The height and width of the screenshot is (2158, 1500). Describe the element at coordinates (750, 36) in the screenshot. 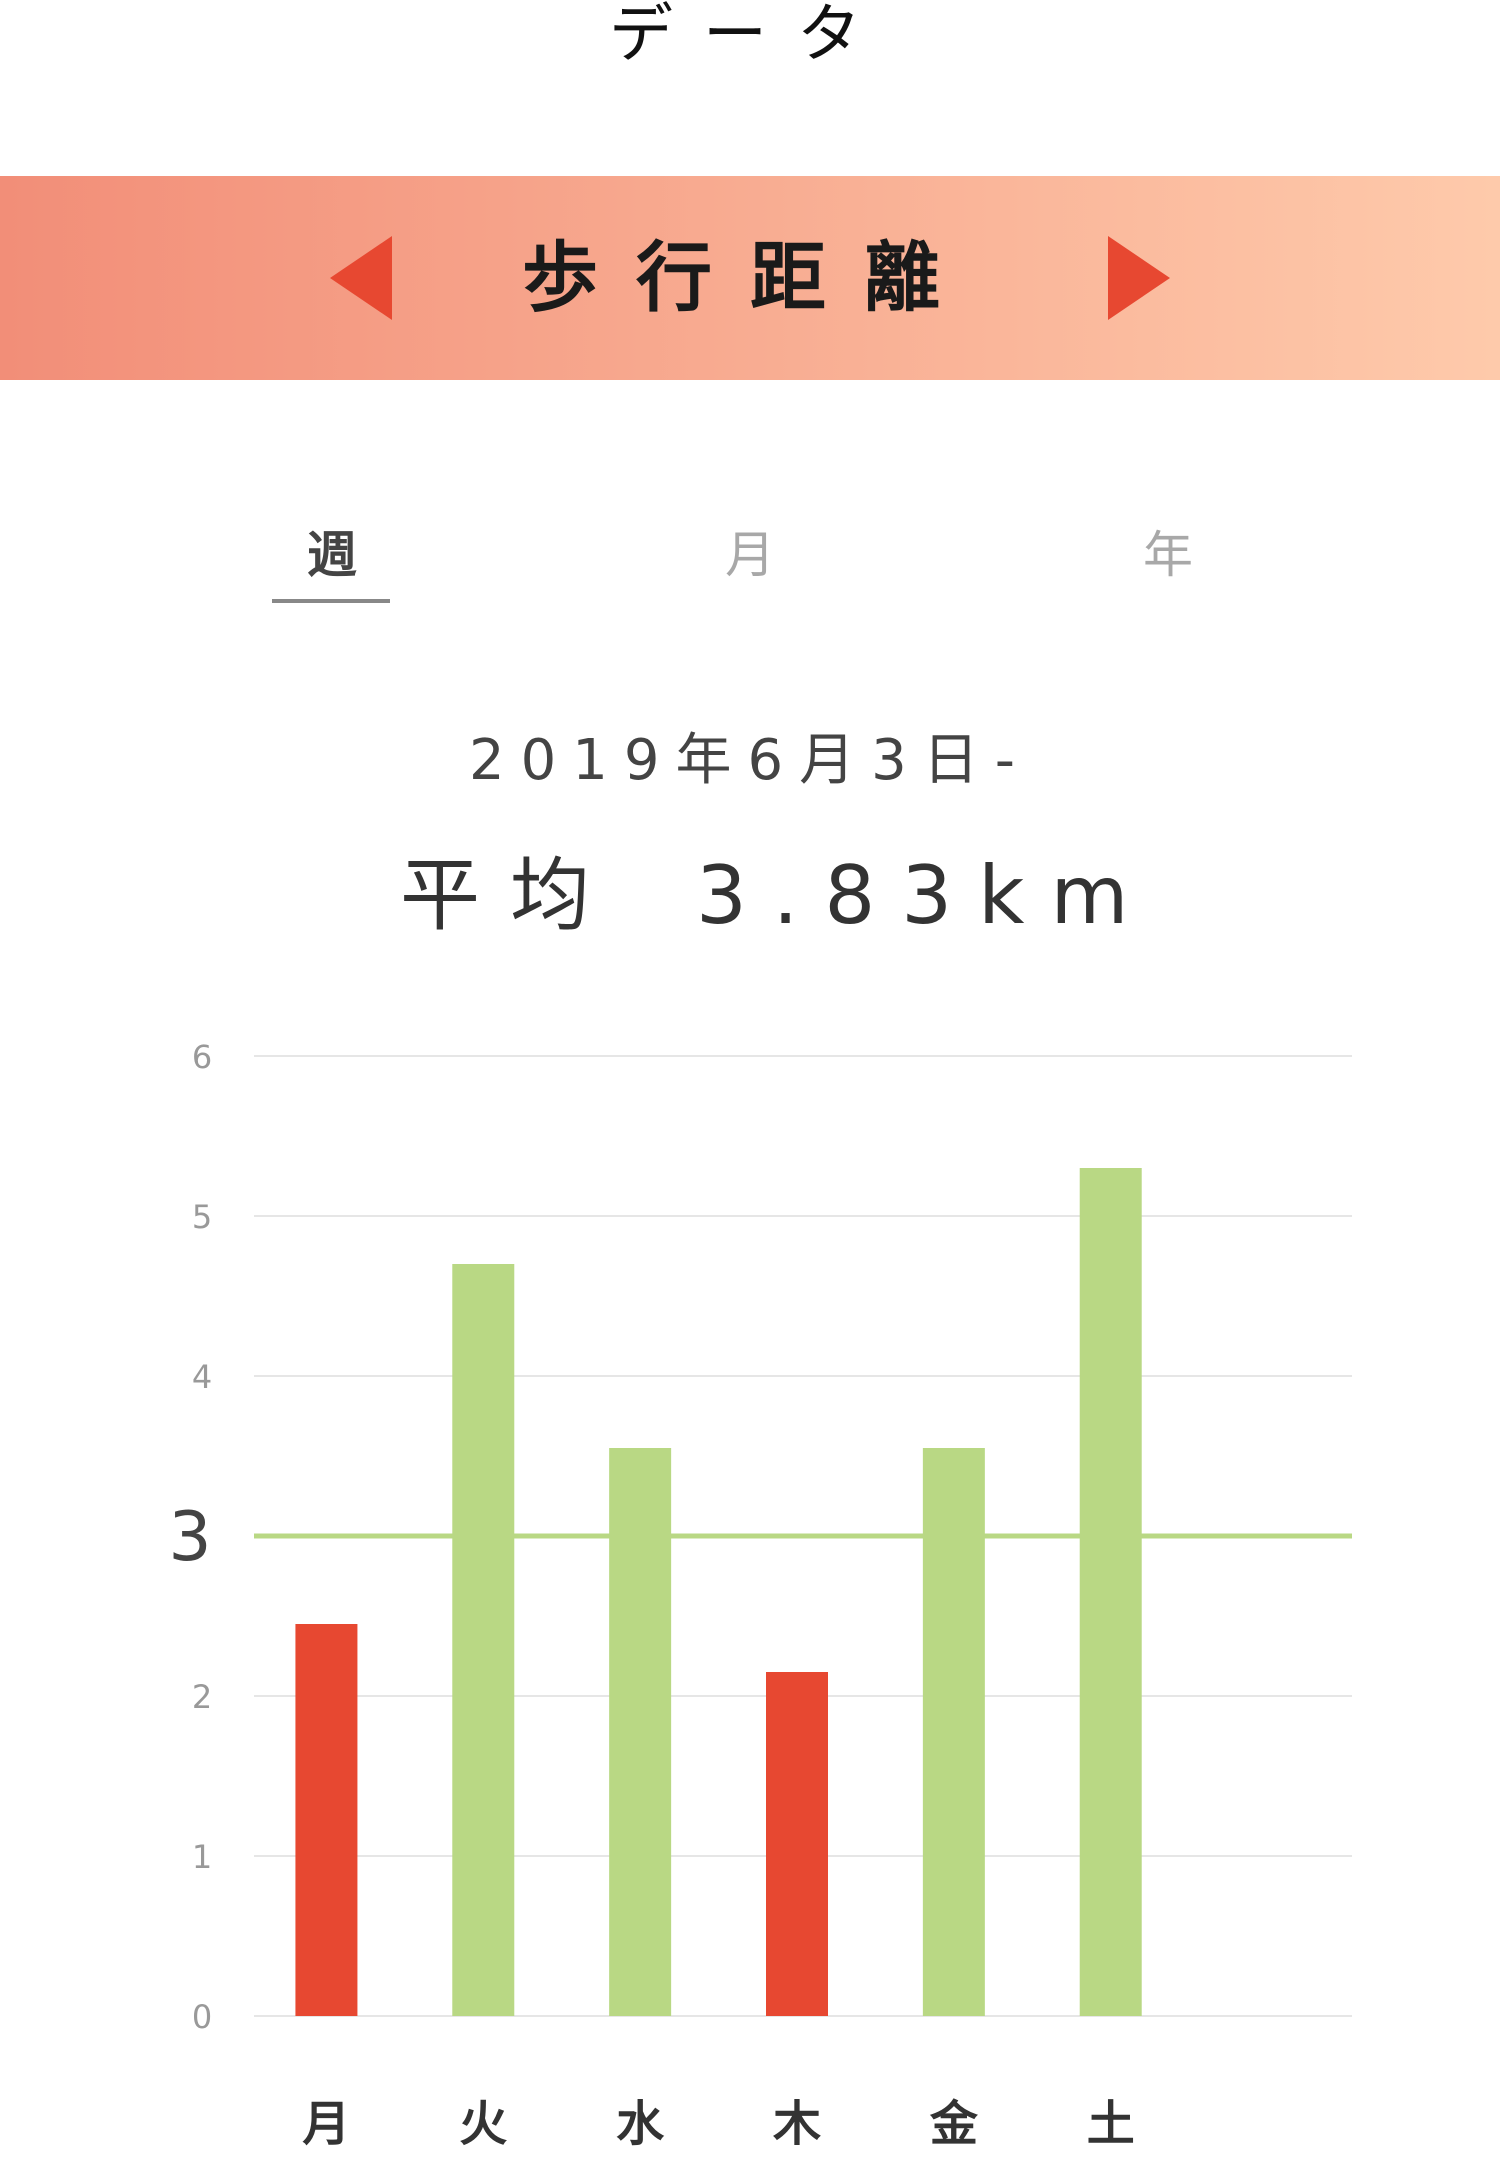

I see `page-title: データ` at that location.